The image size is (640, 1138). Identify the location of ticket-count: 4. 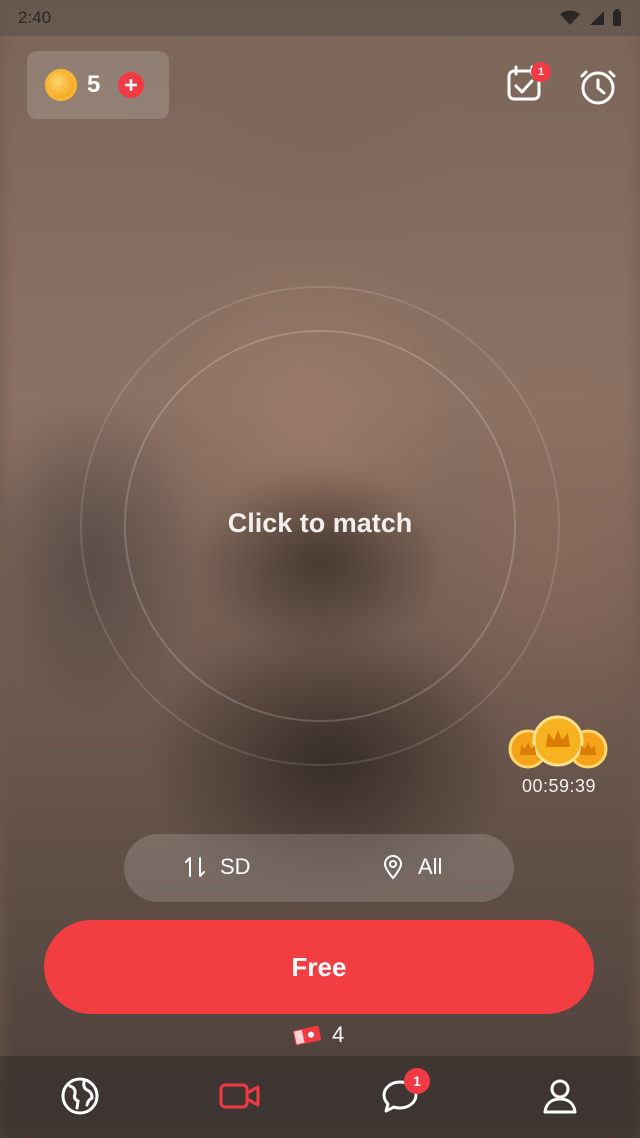
(338, 1034).